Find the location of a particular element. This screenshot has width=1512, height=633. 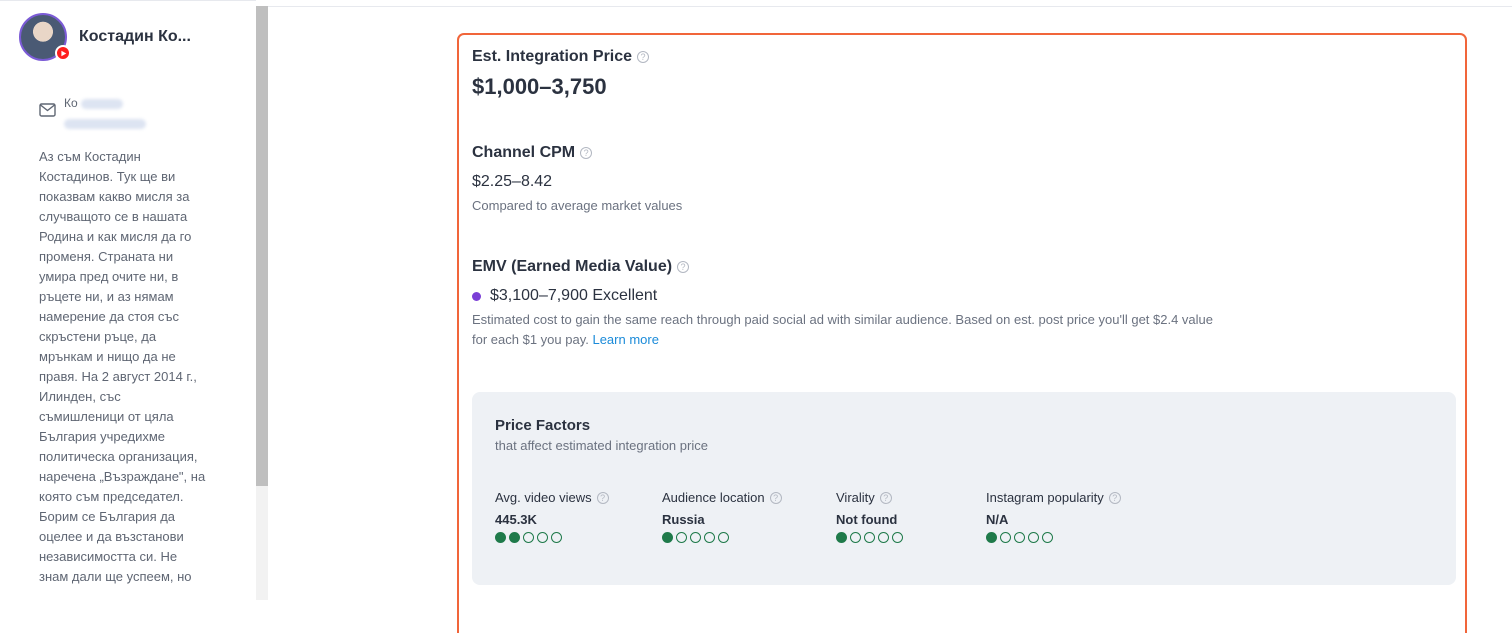

emv-note-line: for each $1 you pay. is located at coordinates (530, 339).